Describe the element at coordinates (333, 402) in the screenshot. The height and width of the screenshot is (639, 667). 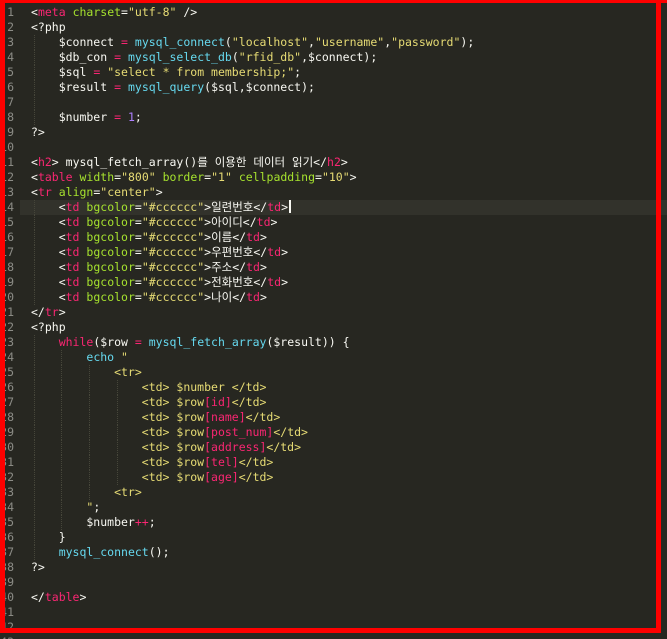
I see `code-line: 27 <td> $row[id]</td>` at that location.